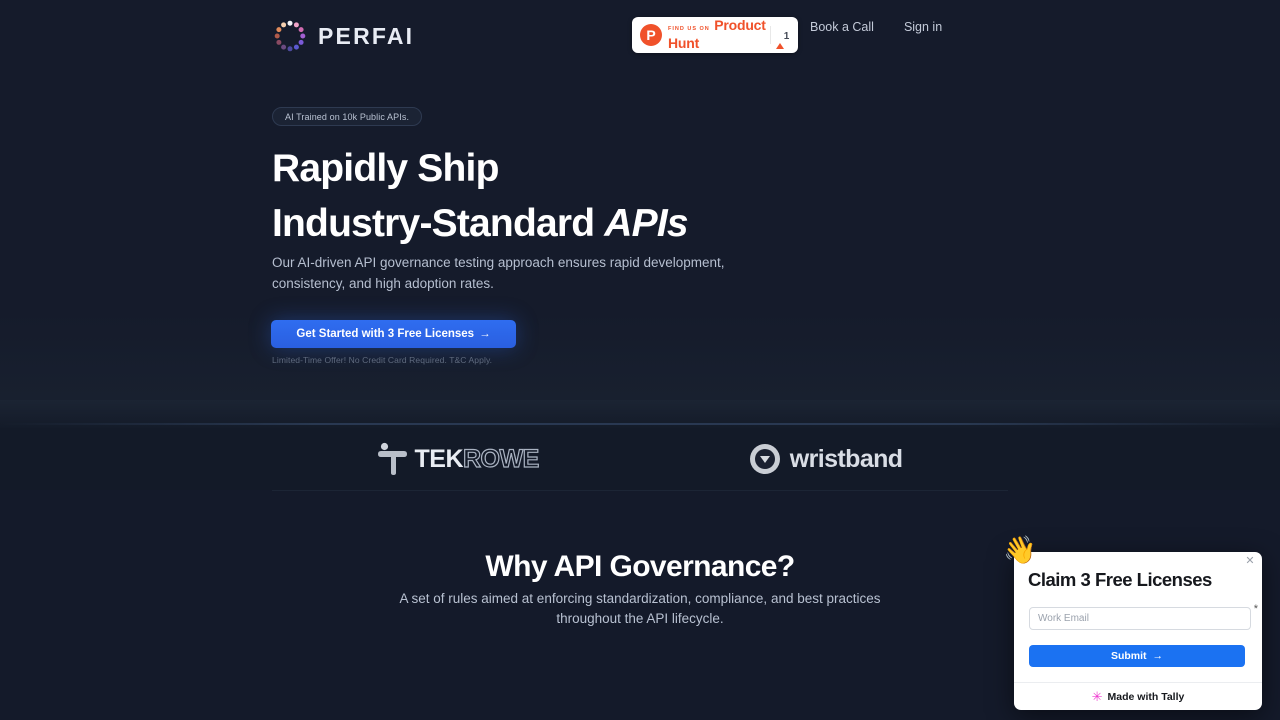 The width and height of the screenshot is (1280, 720). I want to click on wristband-wordmark: wristband, so click(846, 458).